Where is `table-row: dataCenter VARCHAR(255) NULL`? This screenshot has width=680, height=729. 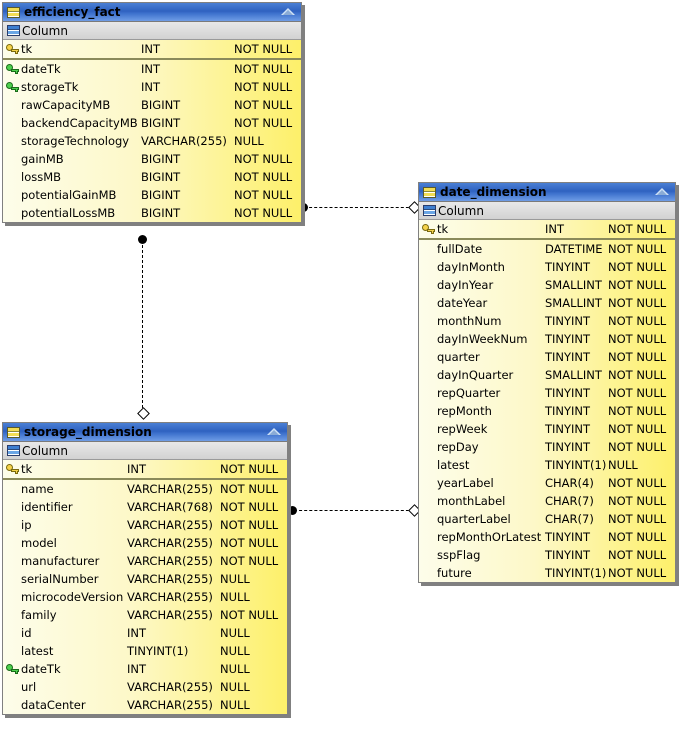
table-row: dataCenter VARCHAR(255) NULL is located at coordinates (145, 705).